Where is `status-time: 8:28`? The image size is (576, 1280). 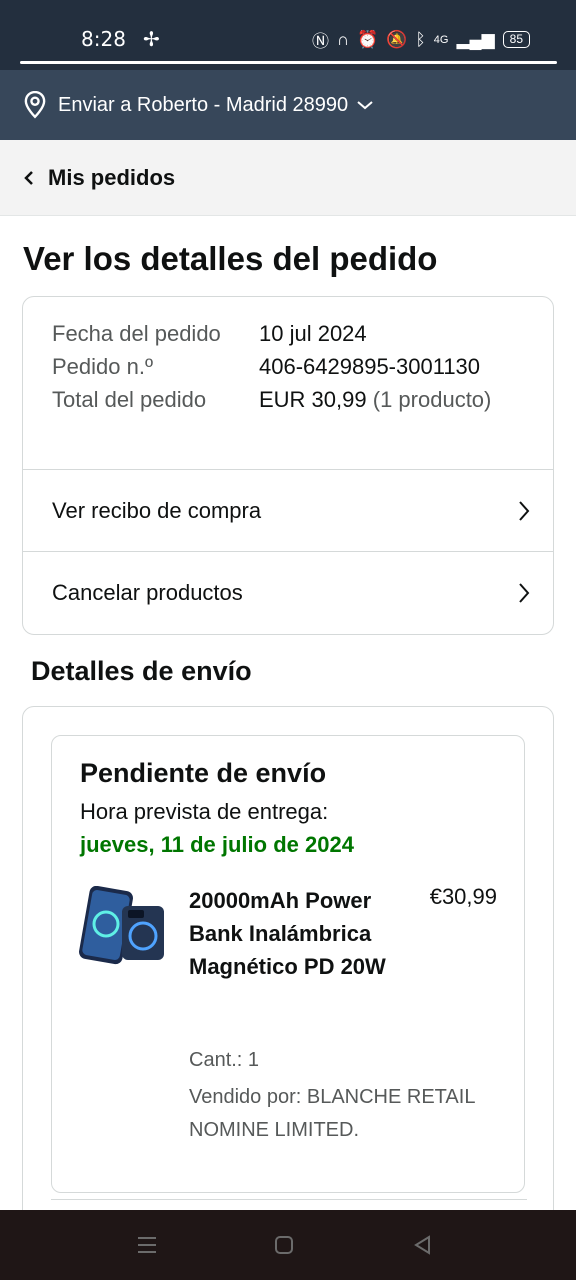 status-time: 8:28 is located at coordinates (103, 39).